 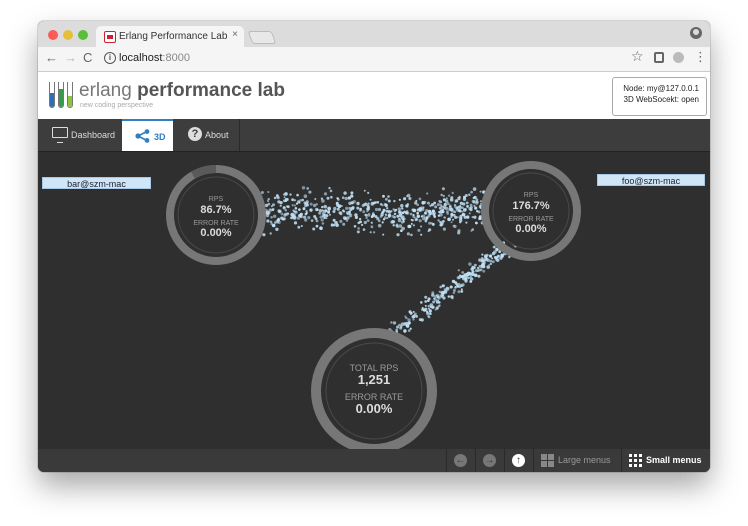 I want to click on share-icon, so click(x=142, y=136).